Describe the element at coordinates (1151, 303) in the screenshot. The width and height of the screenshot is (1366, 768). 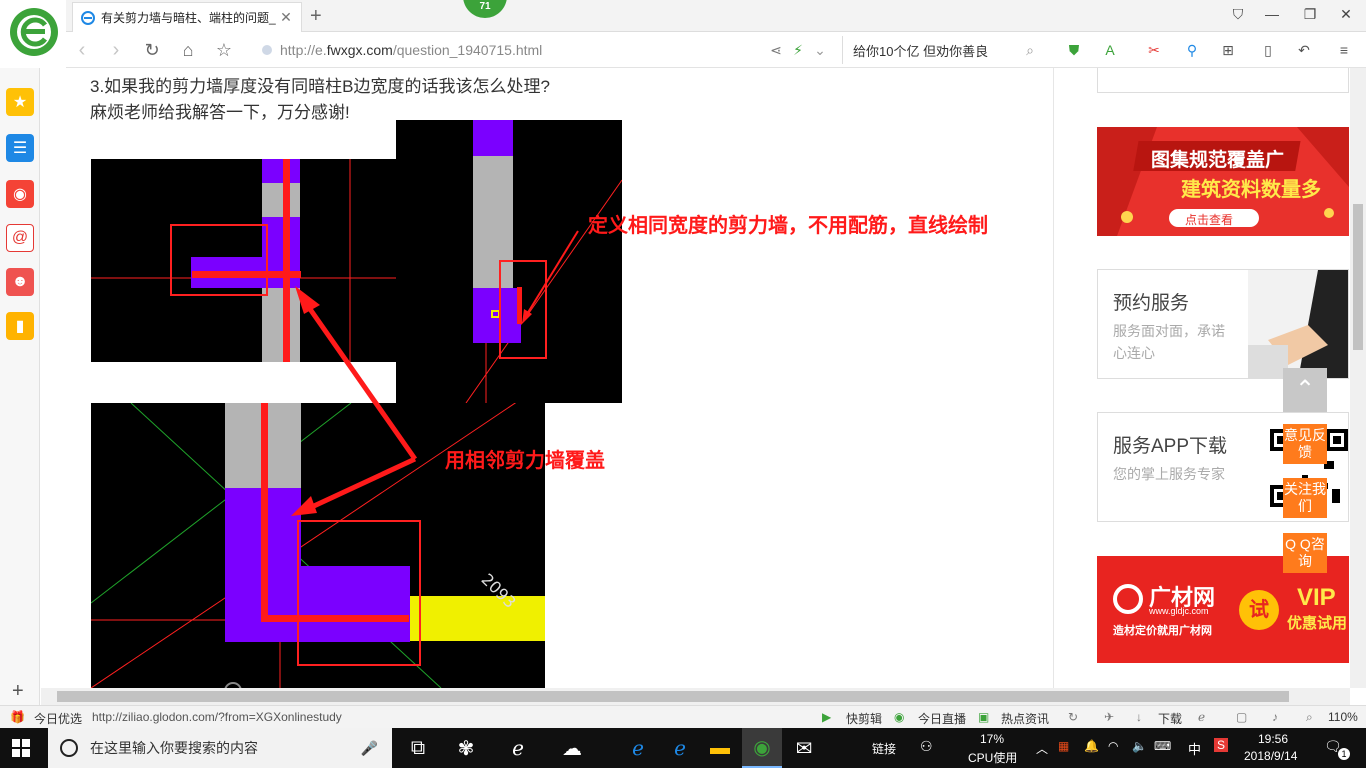
I see `booking-title: 预约服务` at that location.